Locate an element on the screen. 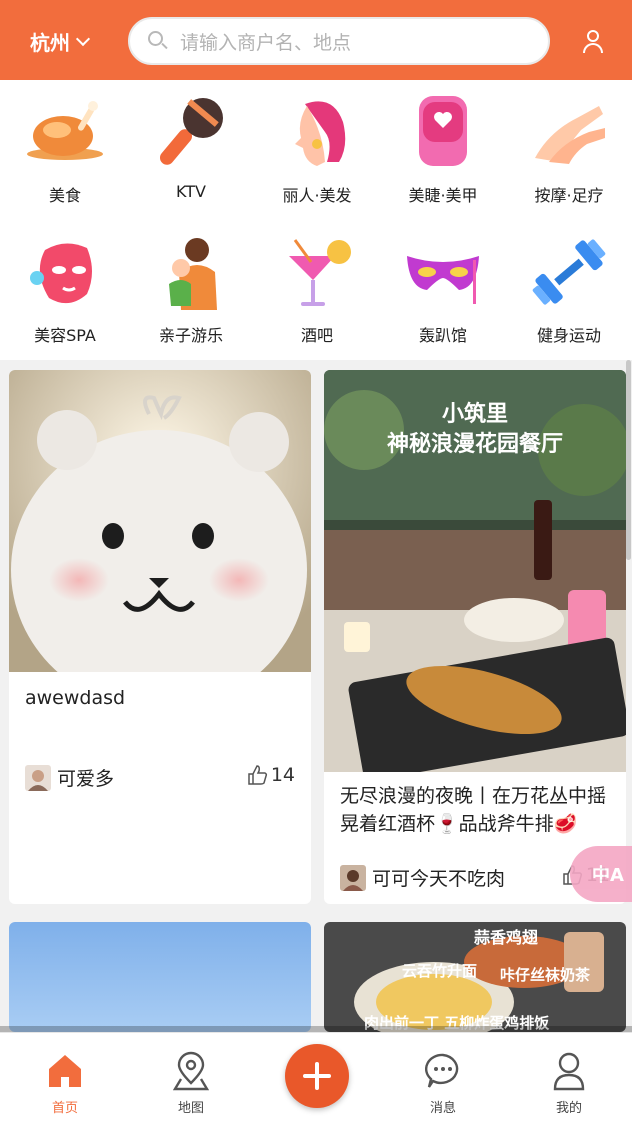 The height and width of the screenshot is (1124, 632). category-kids: 亲子游乐 is located at coordinates (191, 290).